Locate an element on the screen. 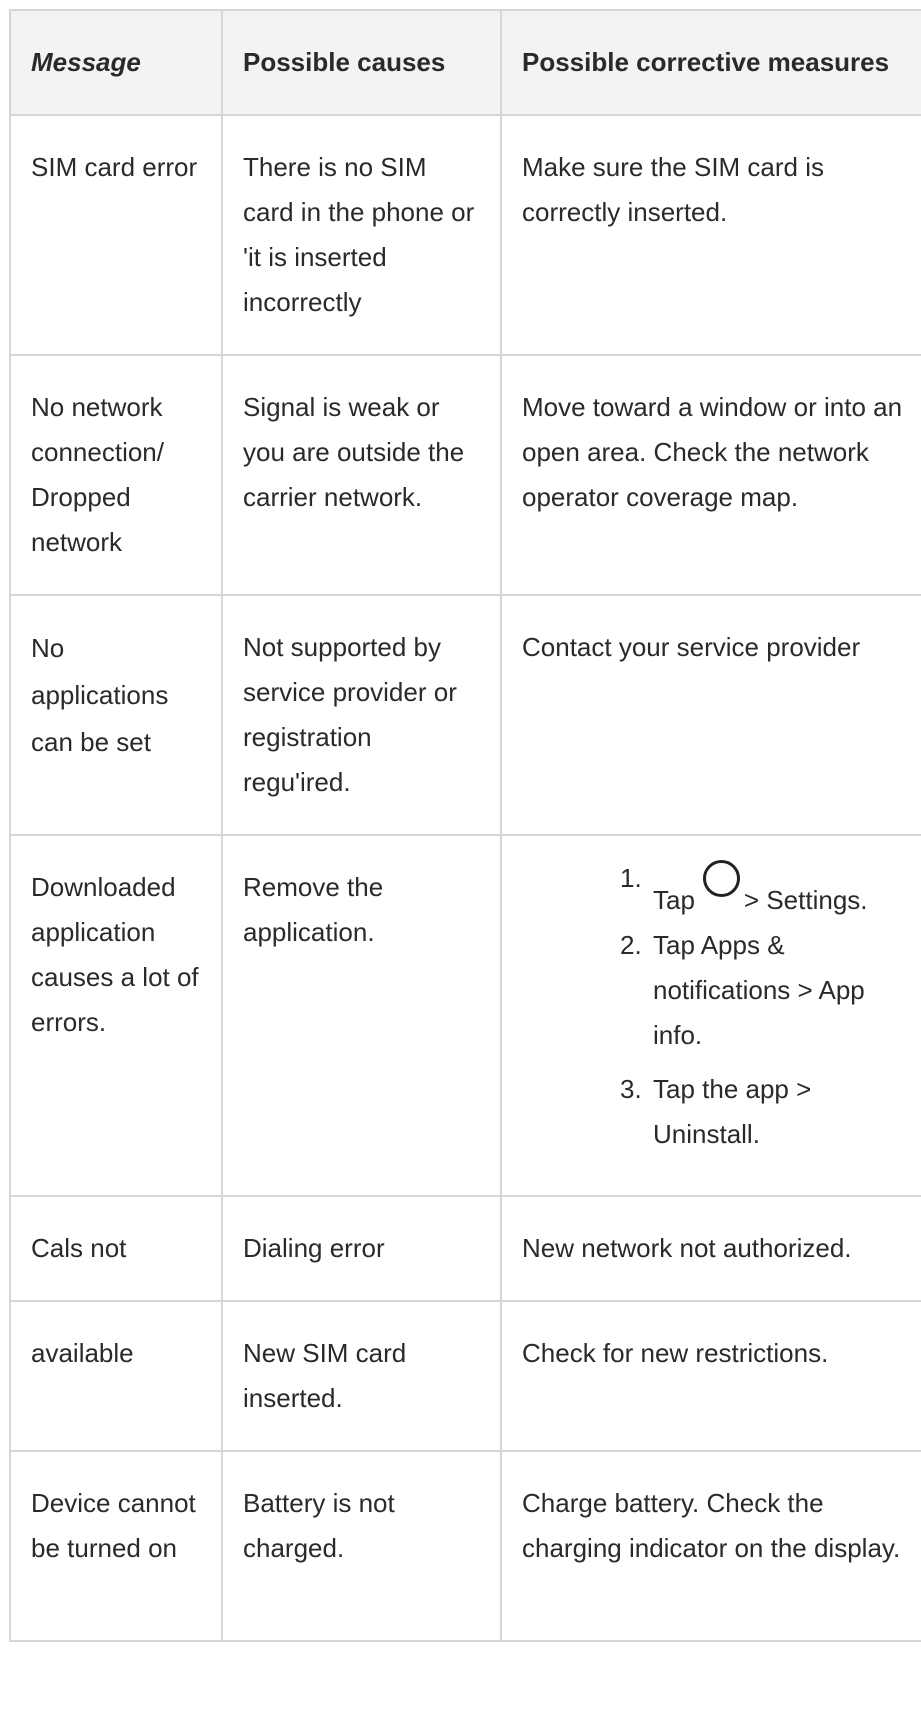 This screenshot has width=921, height=1735. message-cell: No applications can be set is located at coordinates (116, 715).